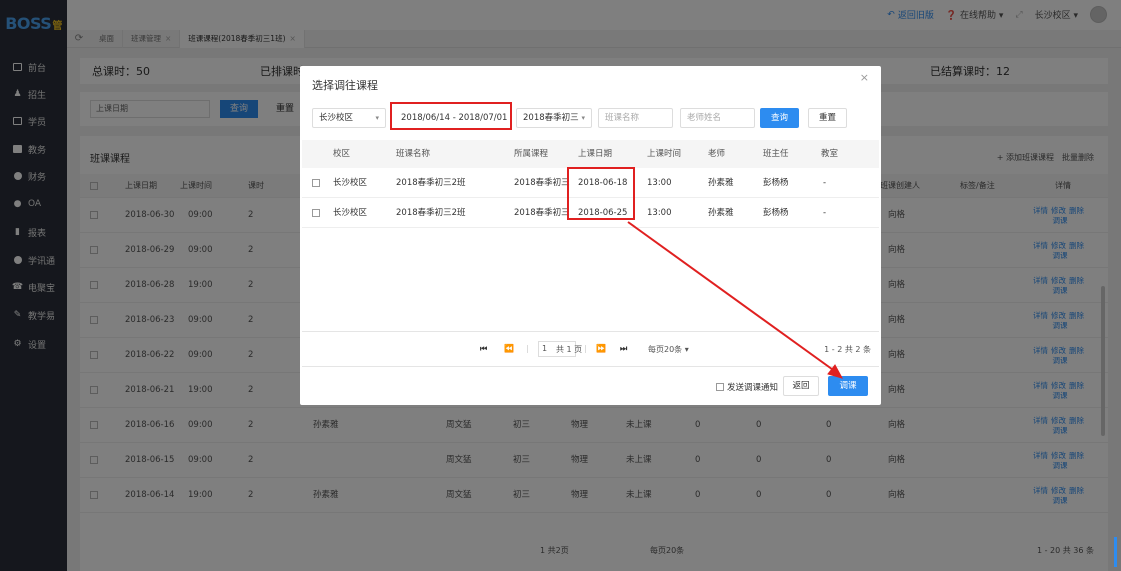 Image resolution: width=1121 pixels, height=571 pixels. I want to click on per-page-select: 每页20条 ▾, so click(668, 349).